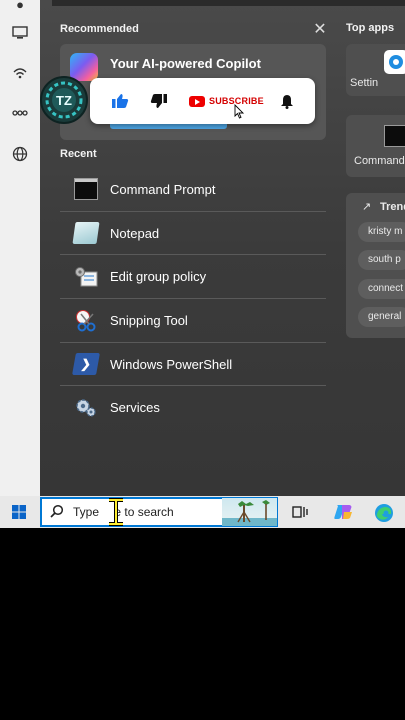  What do you see at coordinates (370, 28) in the screenshot?
I see `top-apps-heading: Top apps` at bounding box center [370, 28].